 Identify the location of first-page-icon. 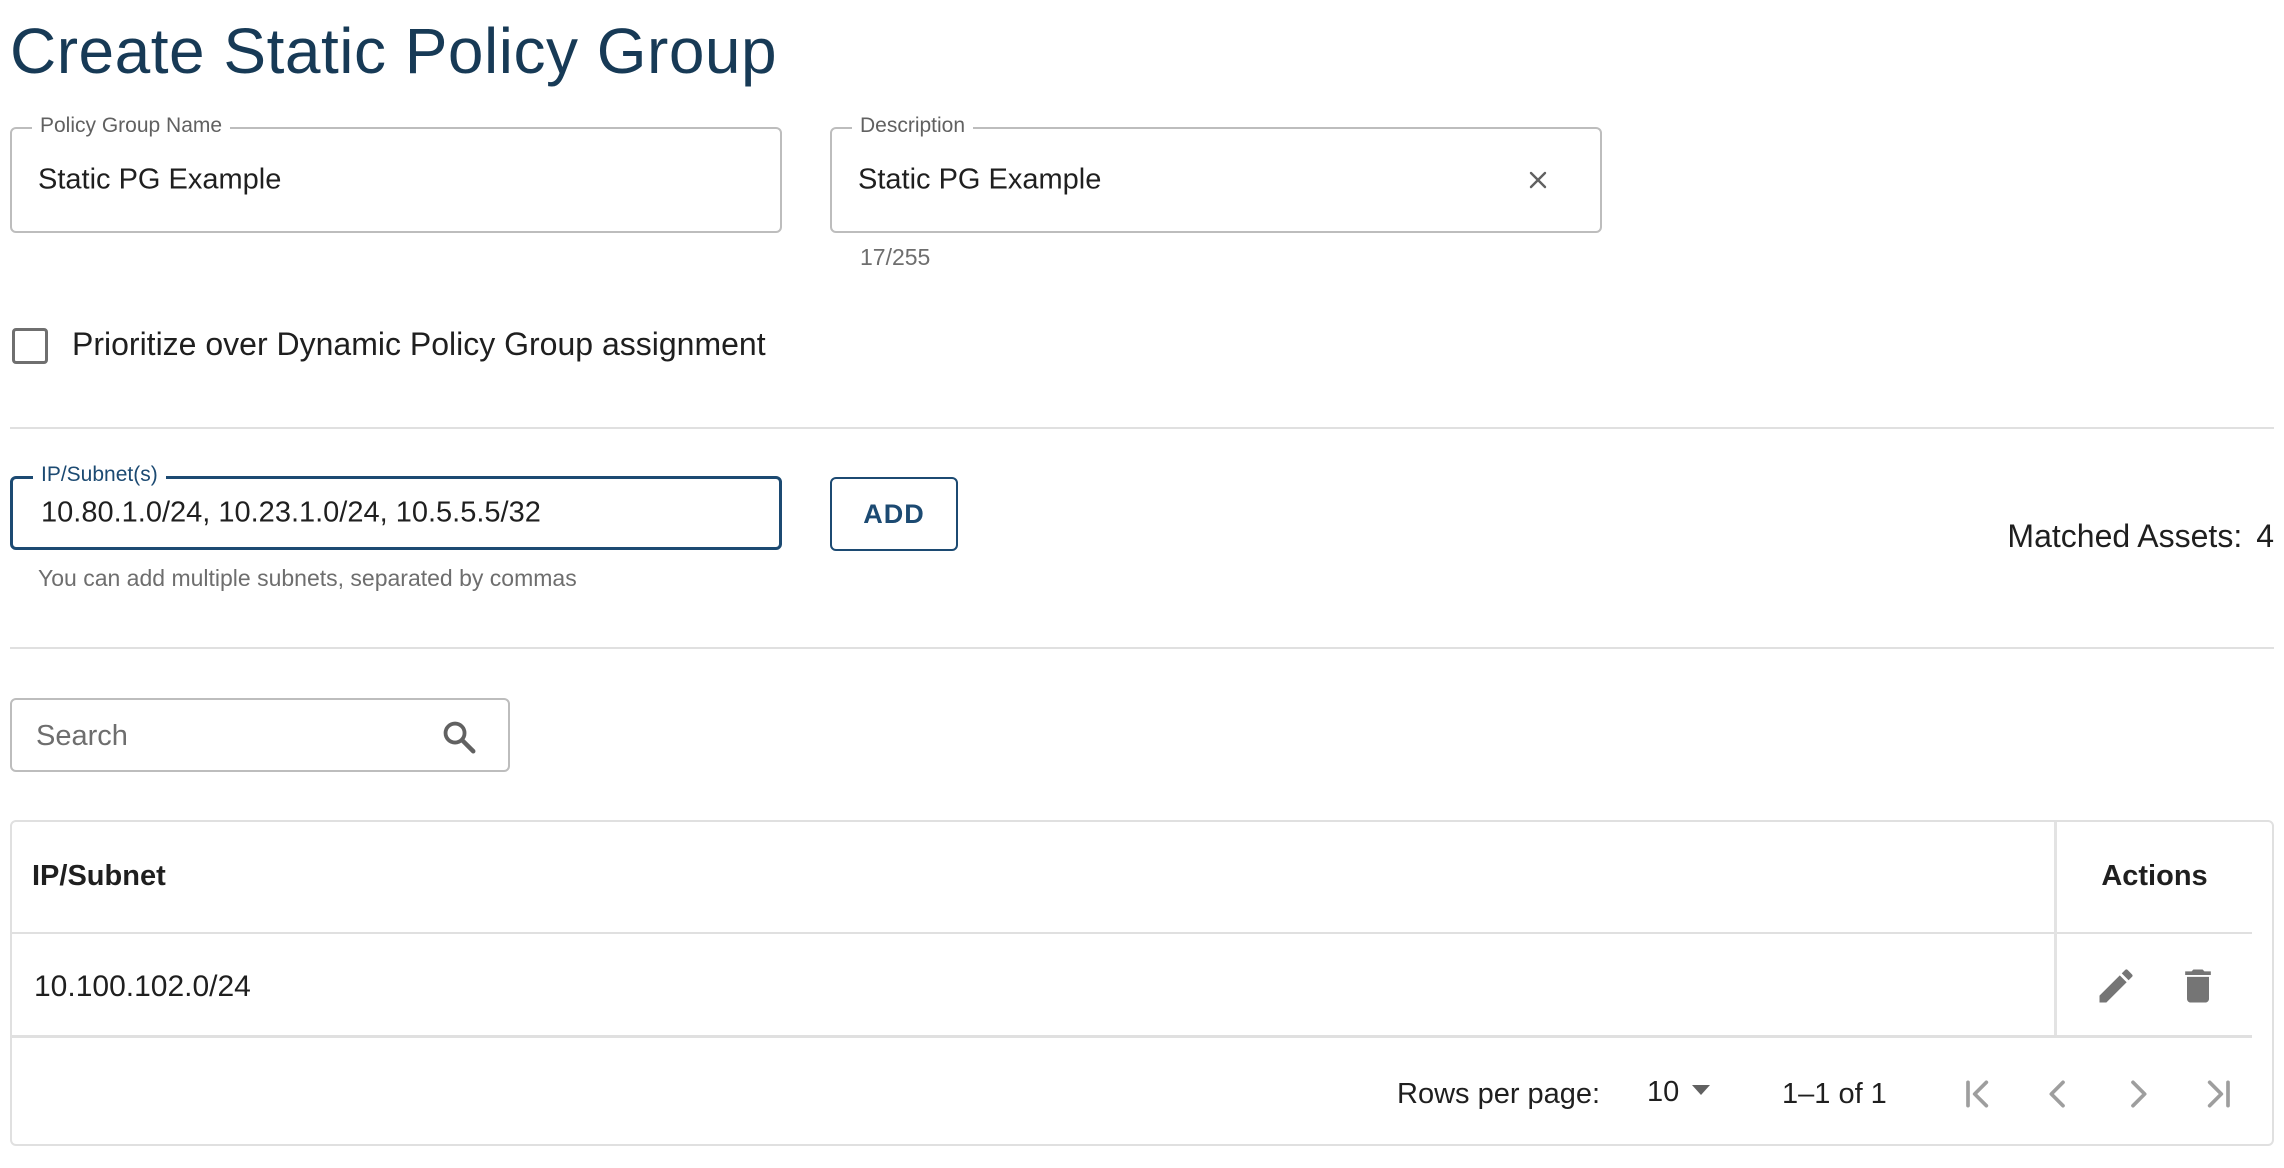
(1978, 1094).